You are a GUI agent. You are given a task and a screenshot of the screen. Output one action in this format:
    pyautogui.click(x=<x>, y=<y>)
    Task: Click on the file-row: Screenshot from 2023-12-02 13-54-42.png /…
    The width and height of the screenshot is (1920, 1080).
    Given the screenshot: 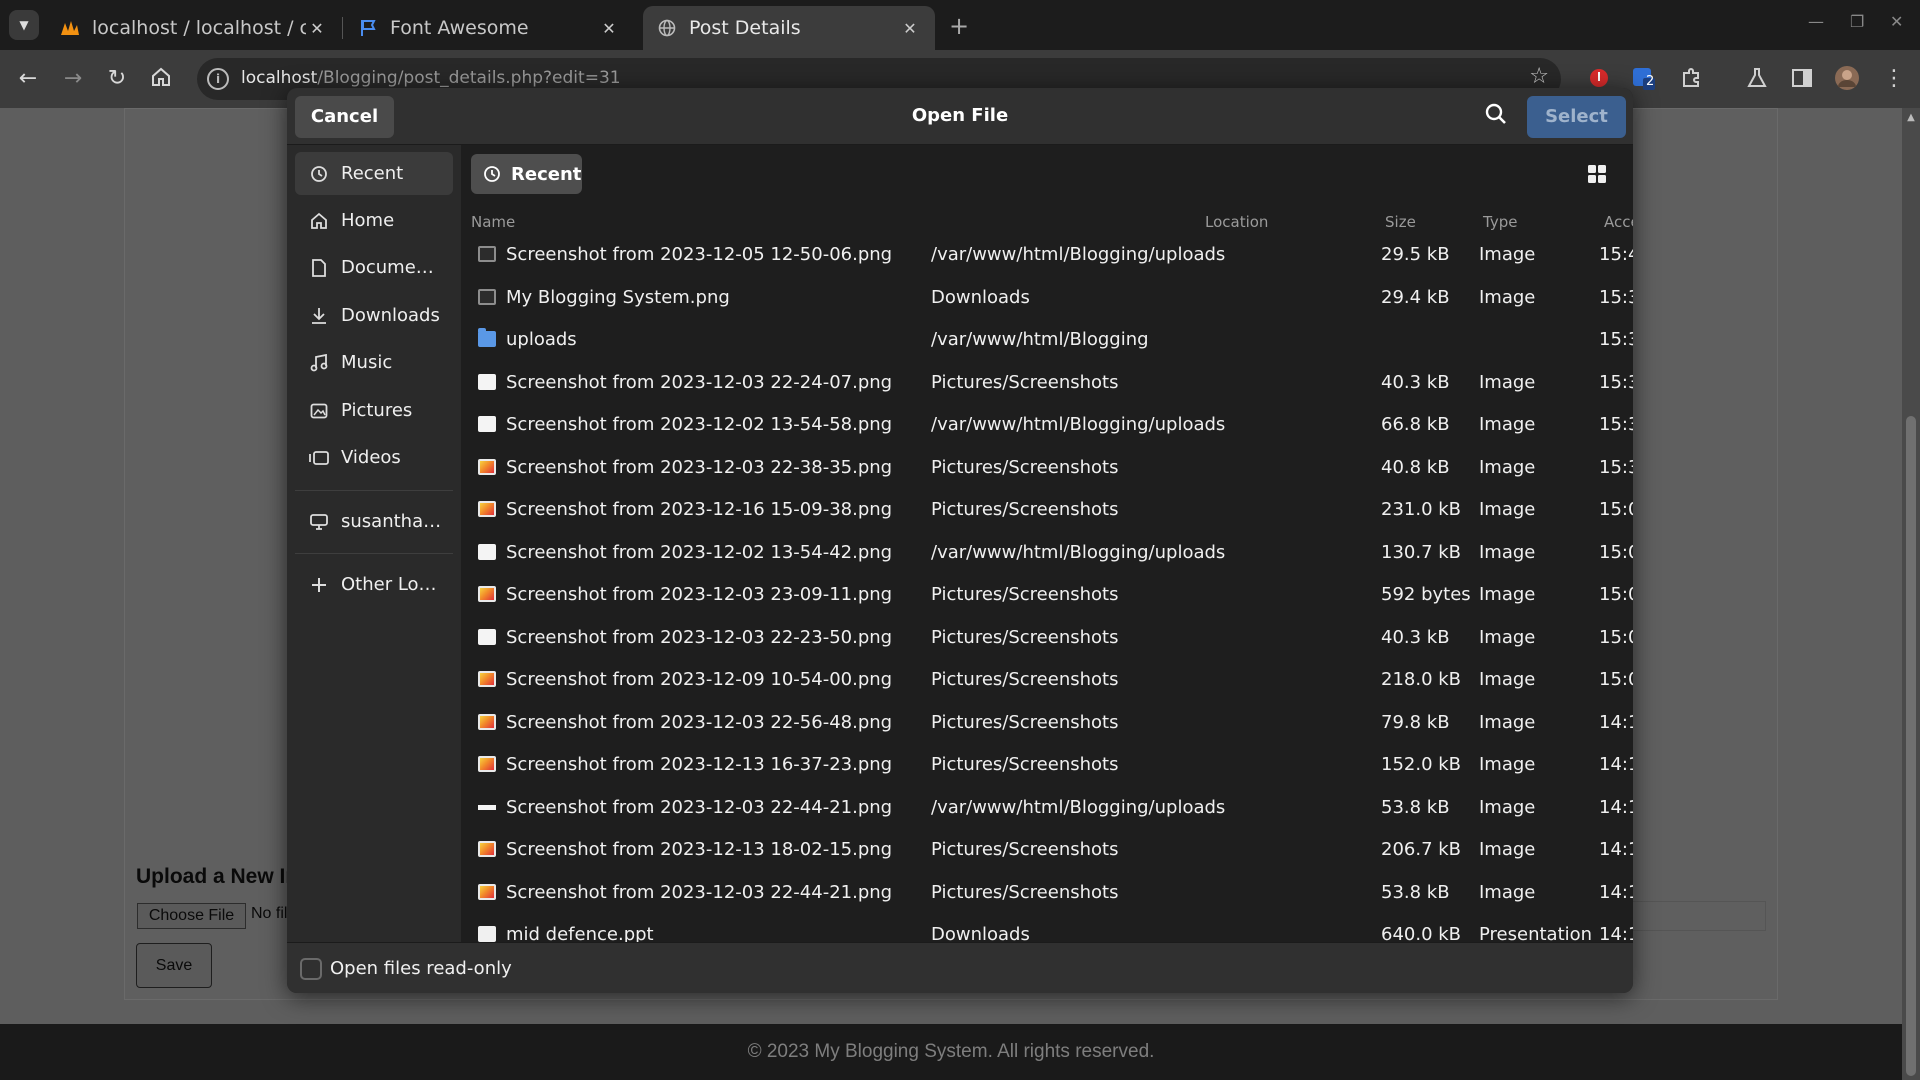 What is the action you would take?
    pyautogui.click(x=1047, y=552)
    